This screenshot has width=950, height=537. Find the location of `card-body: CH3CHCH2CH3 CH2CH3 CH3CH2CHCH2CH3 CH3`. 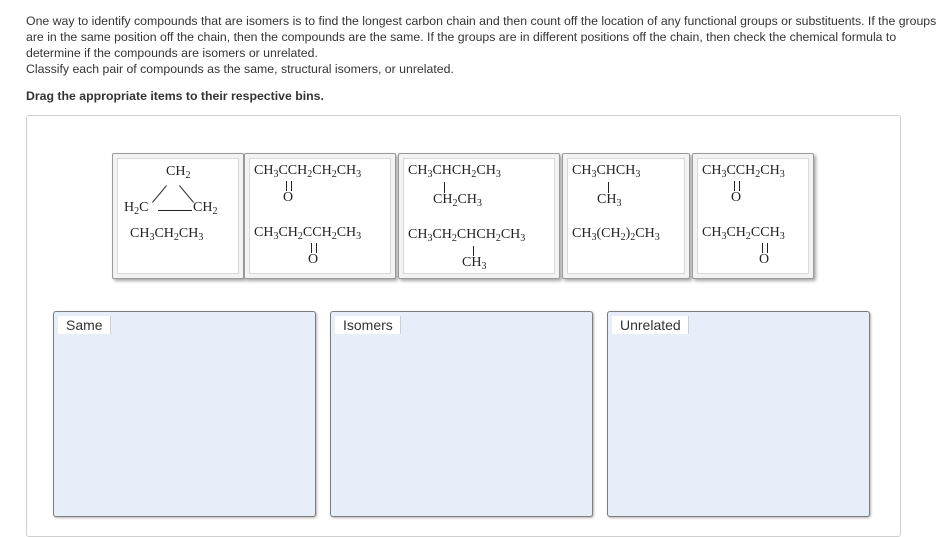

card-body: CH3CHCH2CH3 CH2CH3 CH3CH2CHCH2CH3 CH3 is located at coordinates (479, 216).